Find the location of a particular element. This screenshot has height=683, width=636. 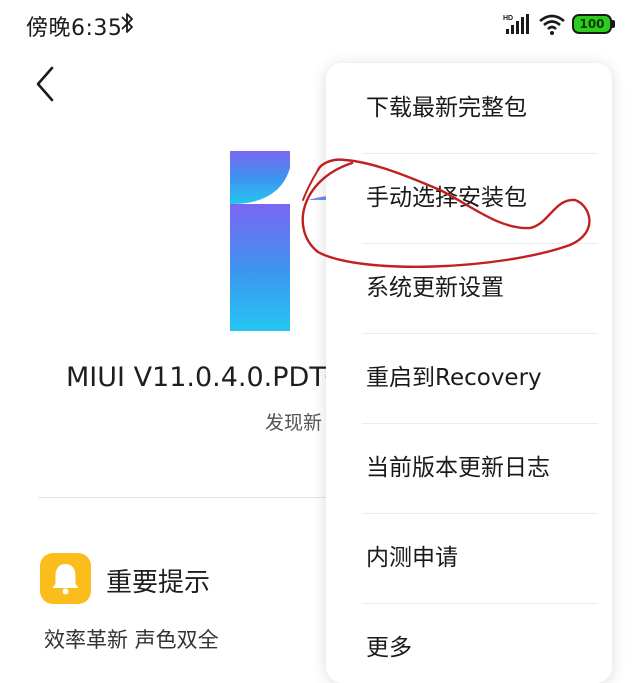

miui-logo is located at coordinates (279, 241).